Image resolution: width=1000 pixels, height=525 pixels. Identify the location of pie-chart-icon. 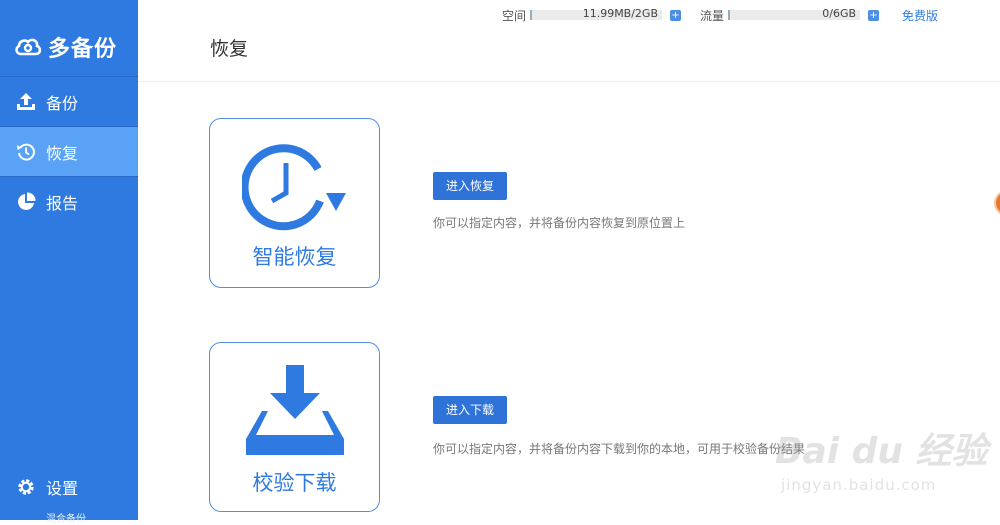
(27, 200).